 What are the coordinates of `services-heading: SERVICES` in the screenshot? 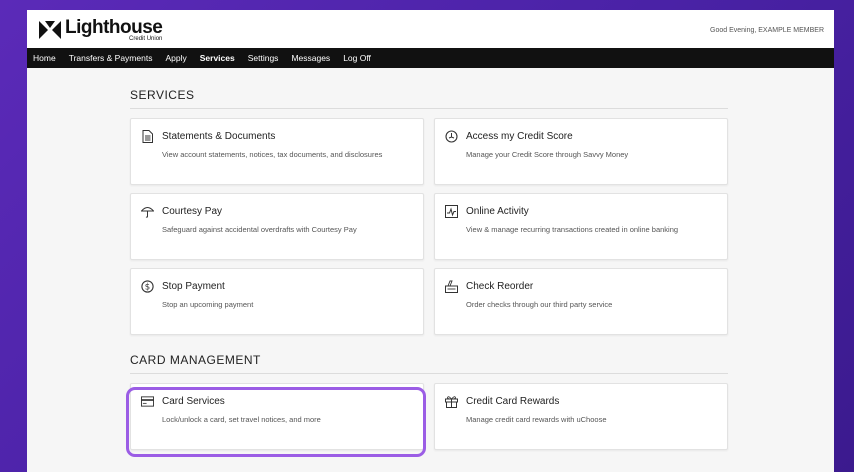 It's located at (429, 98).